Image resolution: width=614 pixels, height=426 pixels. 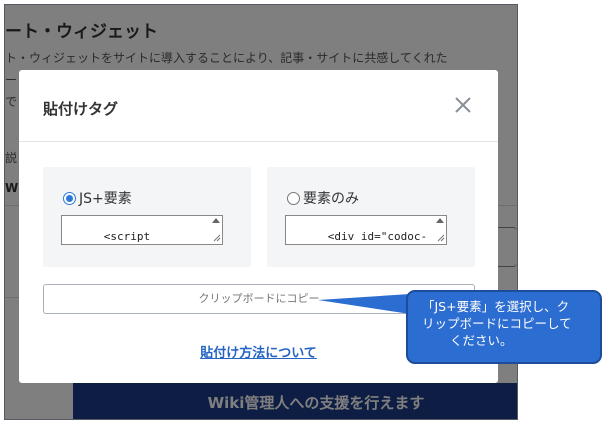 What do you see at coordinates (481, 340) in the screenshot?
I see `callout-line: ください。` at bounding box center [481, 340].